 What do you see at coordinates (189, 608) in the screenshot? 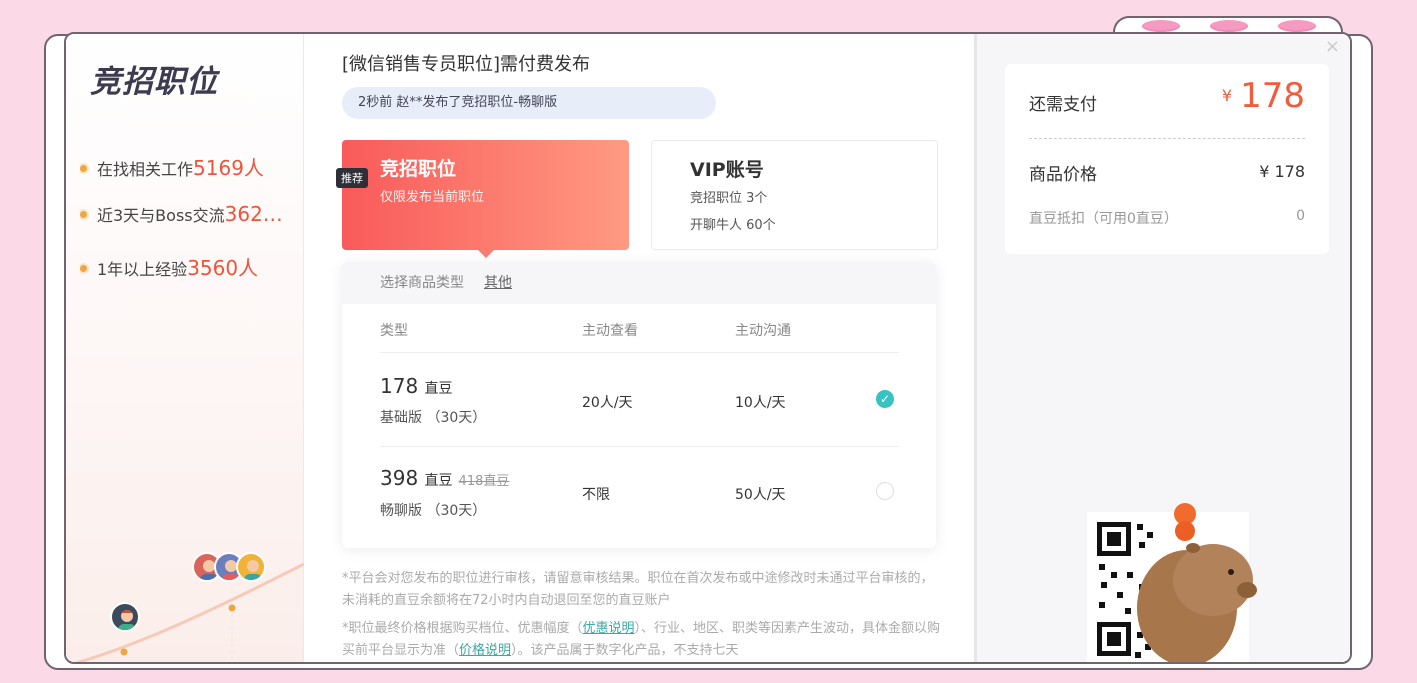
I see `trend-curve-decoration` at bounding box center [189, 608].